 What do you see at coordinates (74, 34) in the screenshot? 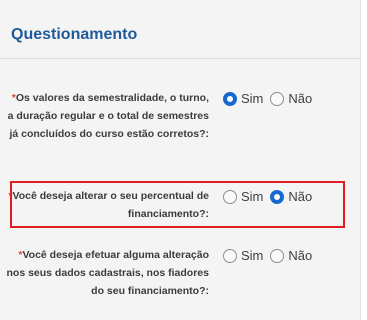
I see `section-title: Questionamento` at bounding box center [74, 34].